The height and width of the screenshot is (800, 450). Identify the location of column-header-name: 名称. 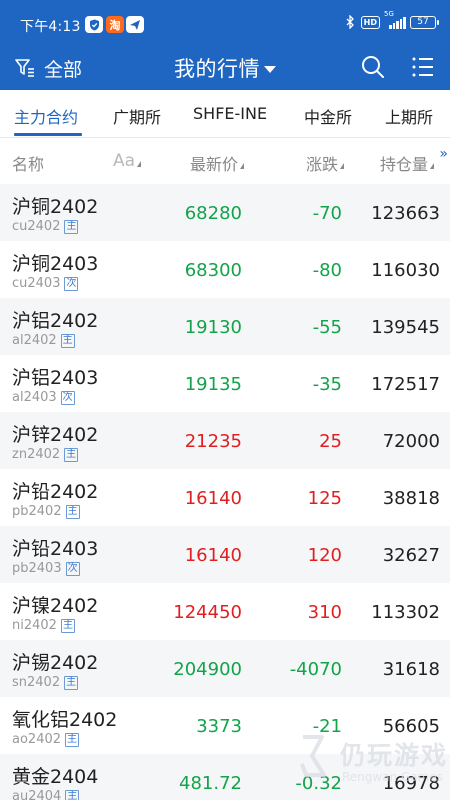
(28, 164).